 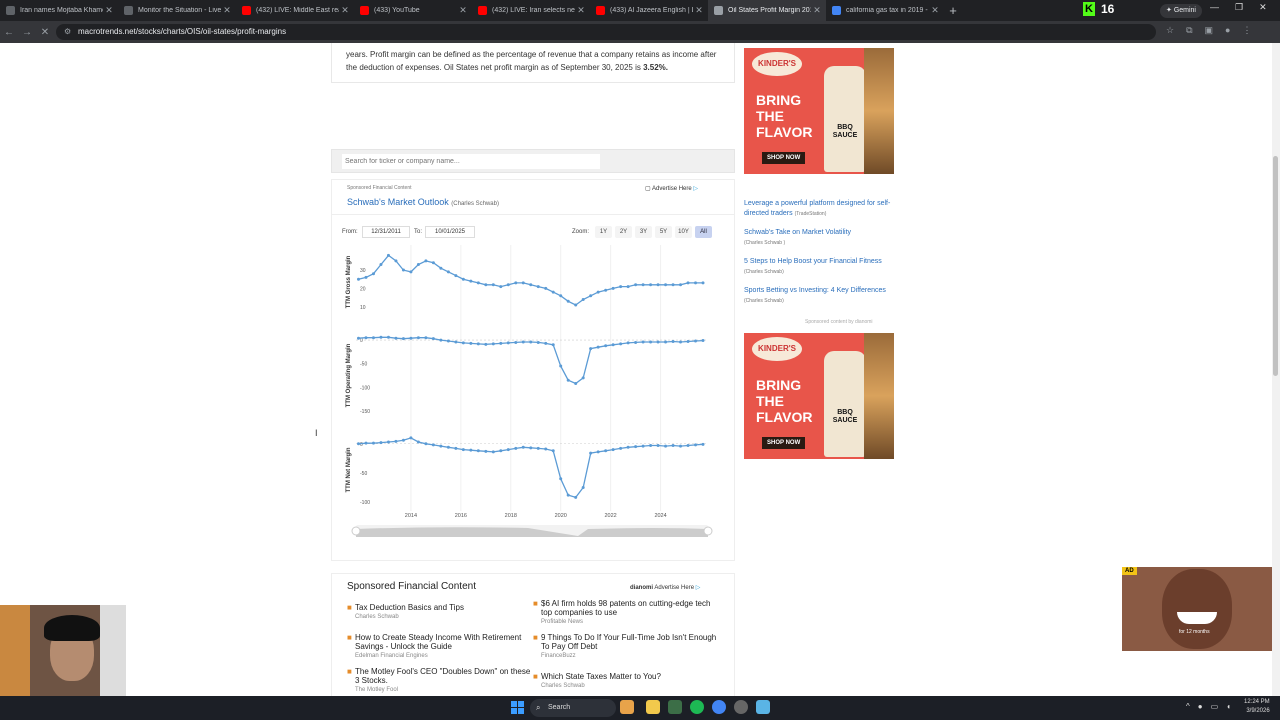 What do you see at coordinates (663, 232) in the screenshot?
I see `zoom-5y-button: 5Y` at bounding box center [663, 232].